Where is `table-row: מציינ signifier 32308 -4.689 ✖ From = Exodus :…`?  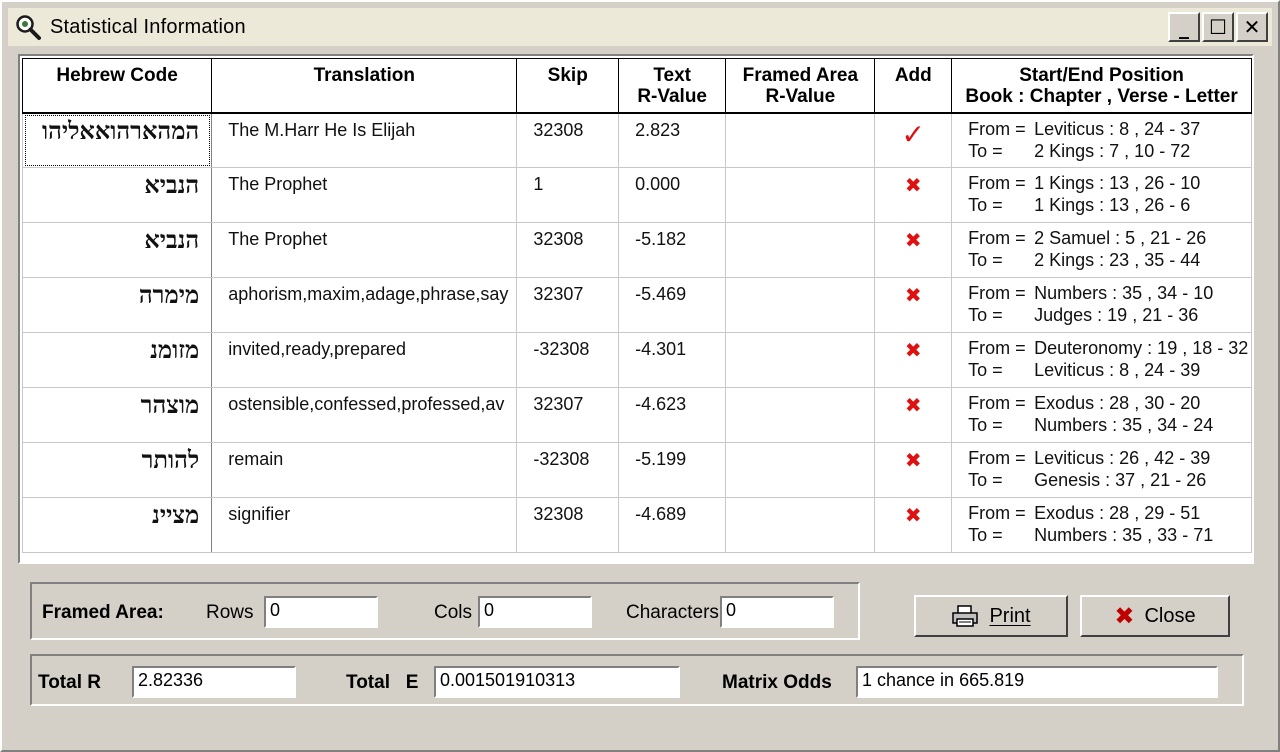 table-row: מציינ signifier 32308 -4.689 ✖ From = Exodus :… is located at coordinates (636, 525).